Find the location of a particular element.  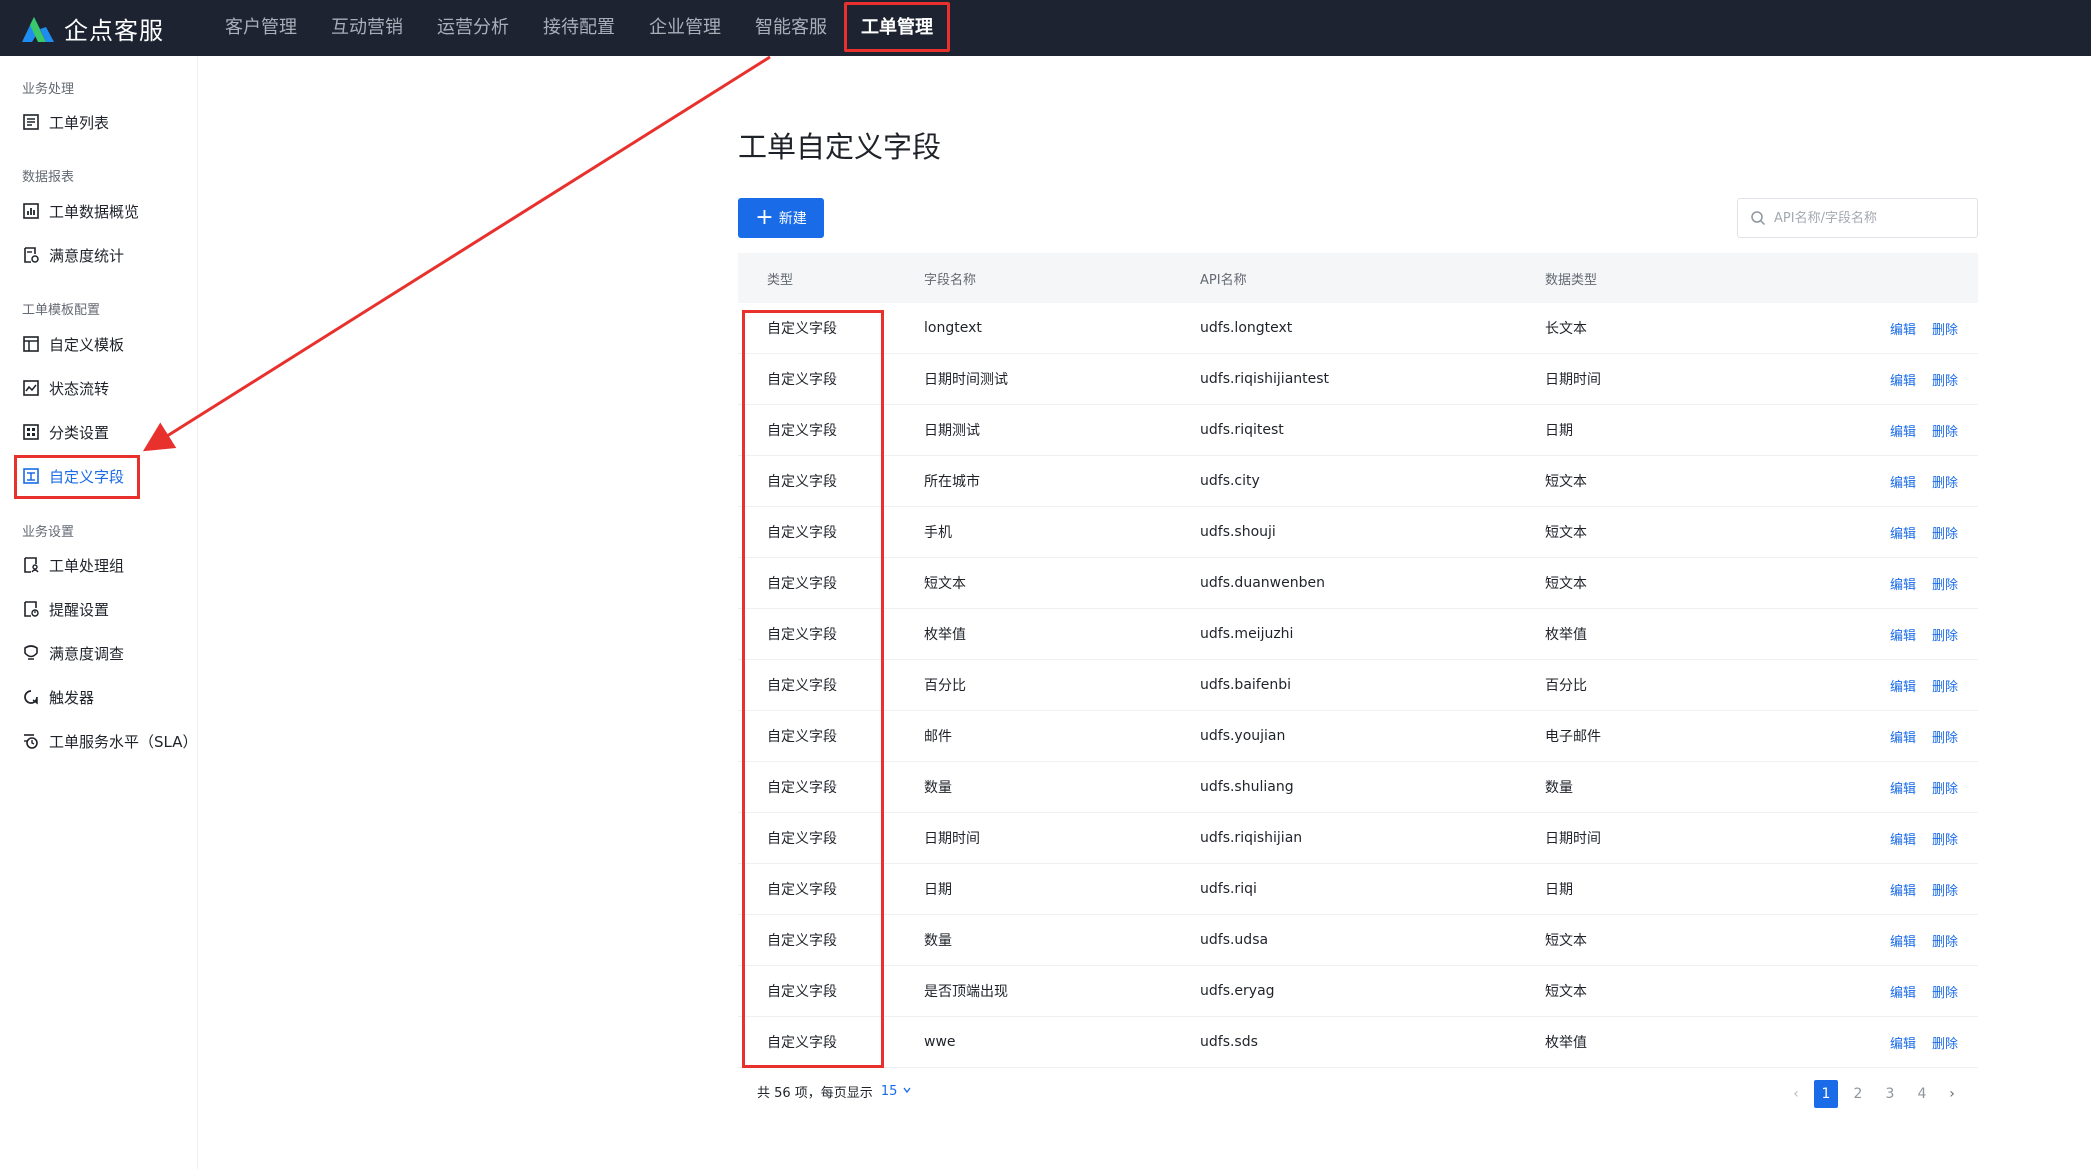

column-header-api-name: API名称 is located at coordinates (1223, 280).